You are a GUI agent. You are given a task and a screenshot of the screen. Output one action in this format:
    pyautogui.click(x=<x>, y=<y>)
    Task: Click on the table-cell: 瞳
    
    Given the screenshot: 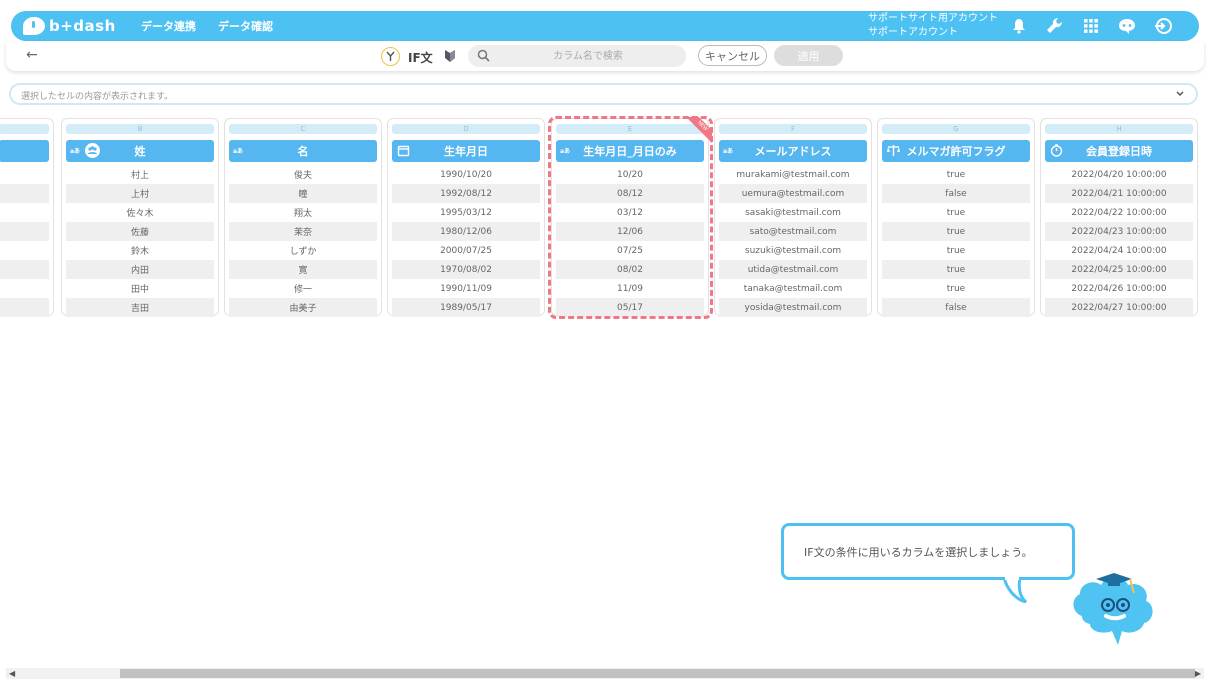 What is the action you would take?
    pyautogui.click(x=303, y=193)
    